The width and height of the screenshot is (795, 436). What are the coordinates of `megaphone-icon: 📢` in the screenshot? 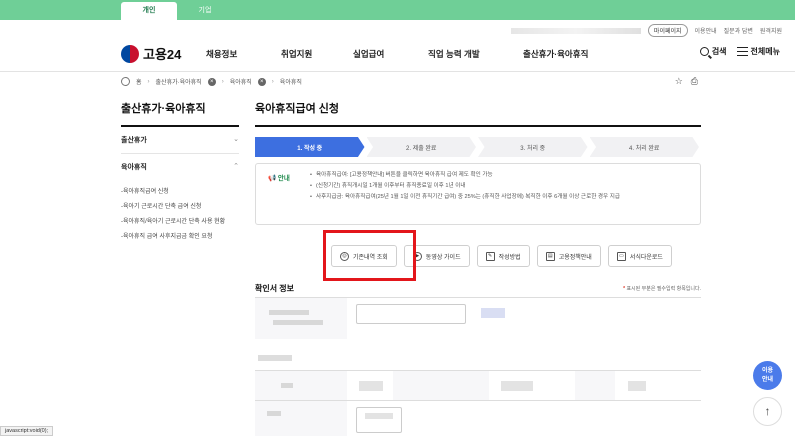 It's located at (272, 178).